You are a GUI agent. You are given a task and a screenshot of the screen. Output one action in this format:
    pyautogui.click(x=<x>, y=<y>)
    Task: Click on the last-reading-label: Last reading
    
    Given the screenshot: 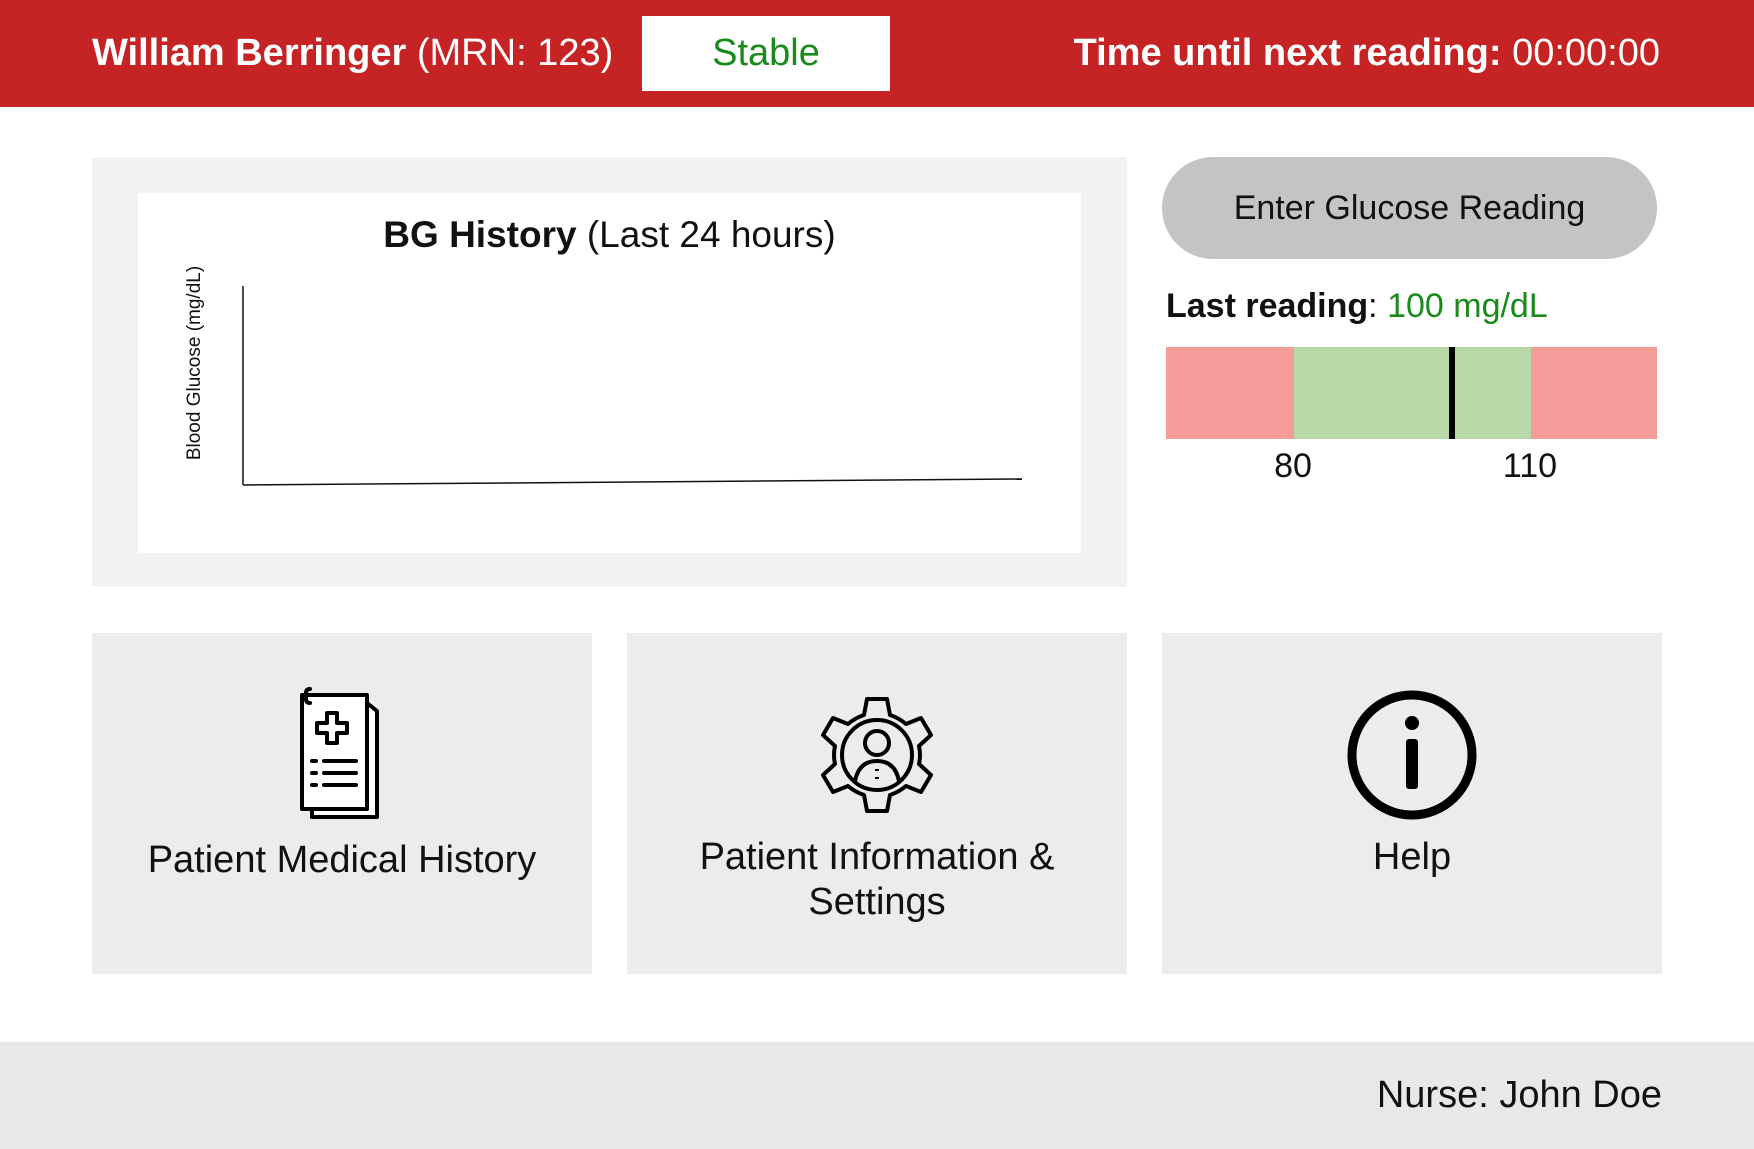 What is the action you would take?
    pyautogui.click(x=1267, y=306)
    